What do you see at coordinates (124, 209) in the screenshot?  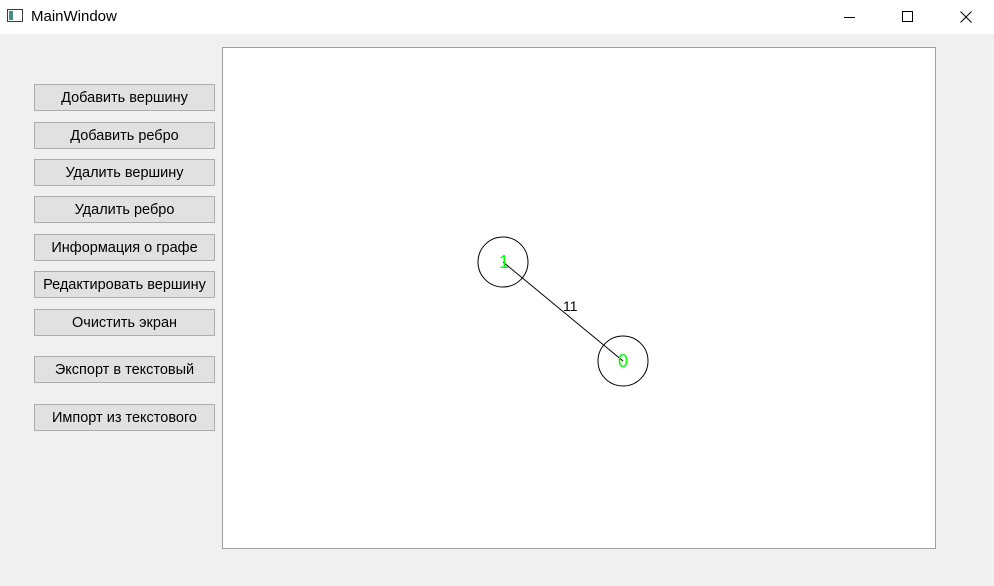 I see `delete-edge-button: Удалить ребро` at bounding box center [124, 209].